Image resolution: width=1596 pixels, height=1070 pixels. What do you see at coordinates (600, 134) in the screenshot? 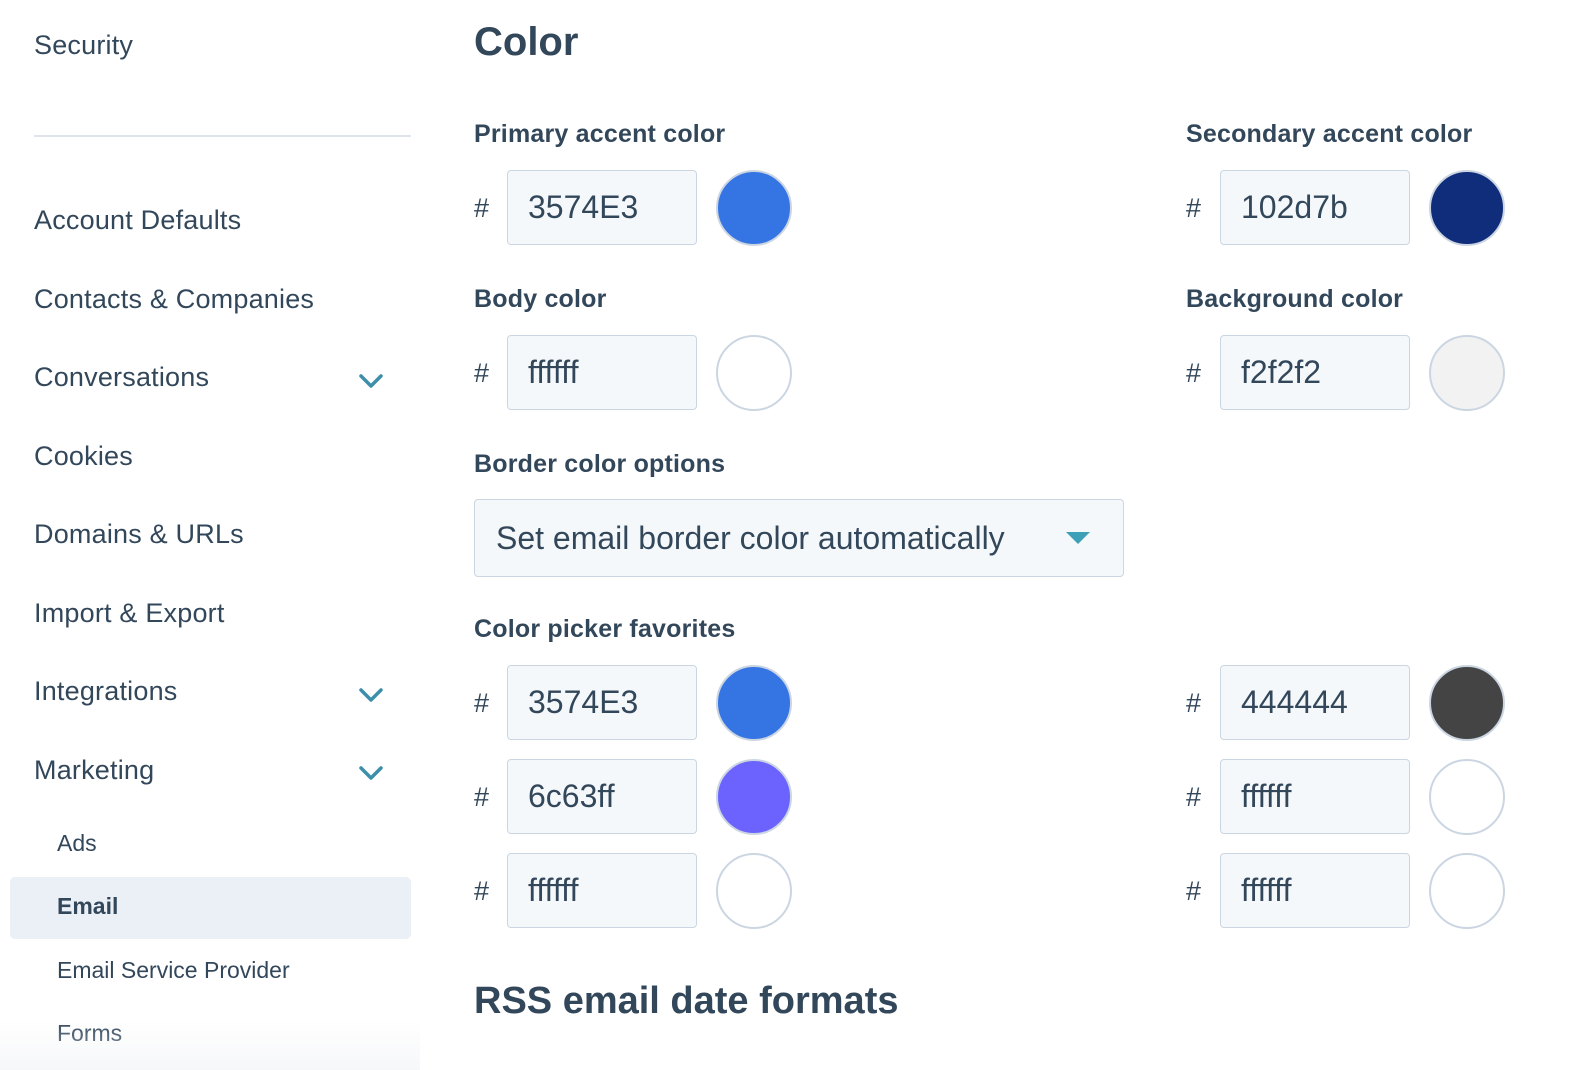
I see `primary-accent-label: Primary accent color` at bounding box center [600, 134].